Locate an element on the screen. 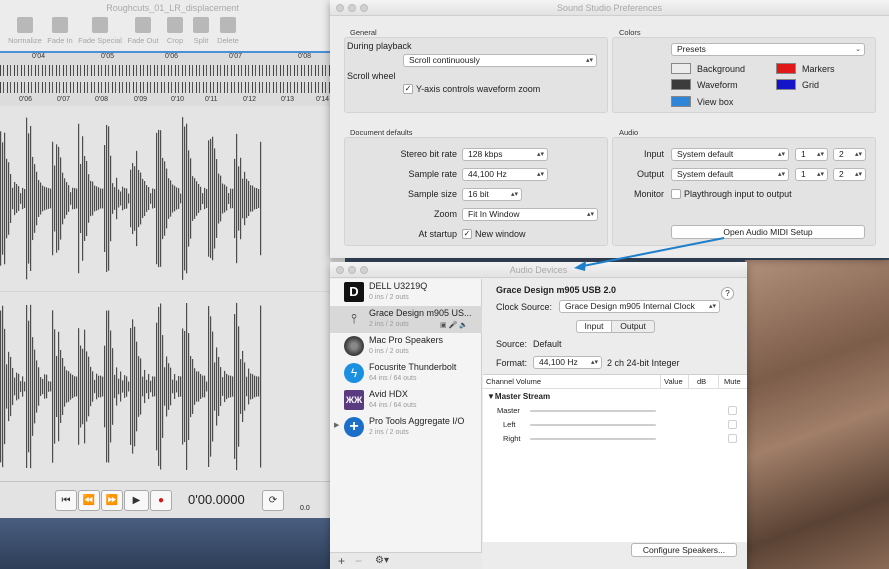  during-playback-select: Scroll continuously ▴▾ is located at coordinates (500, 60).